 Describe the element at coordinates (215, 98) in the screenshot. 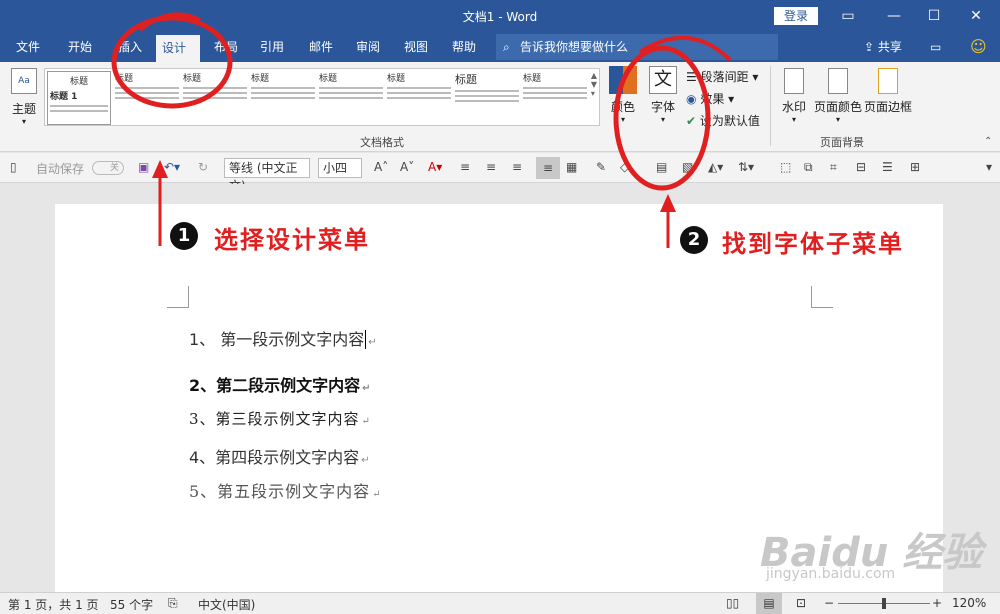

I see `style-thumb-3: 标题` at that location.